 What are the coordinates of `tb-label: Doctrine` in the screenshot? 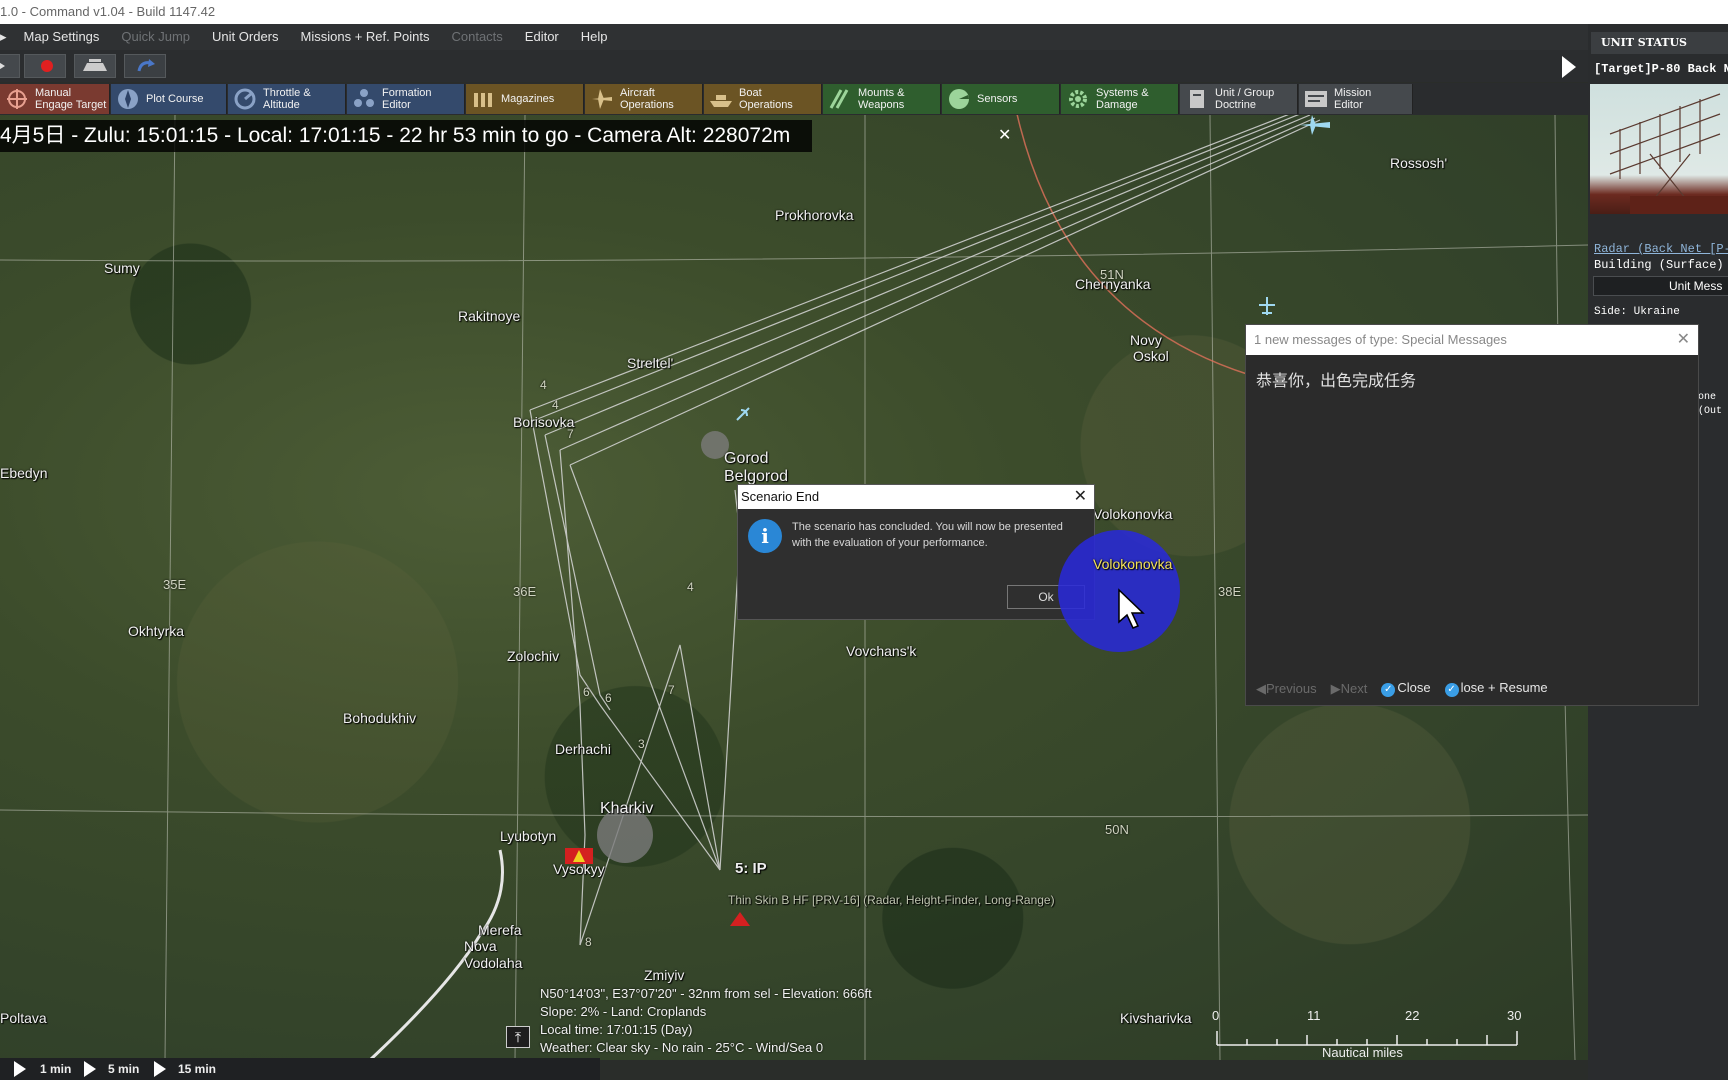 It's located at (1235, 105).